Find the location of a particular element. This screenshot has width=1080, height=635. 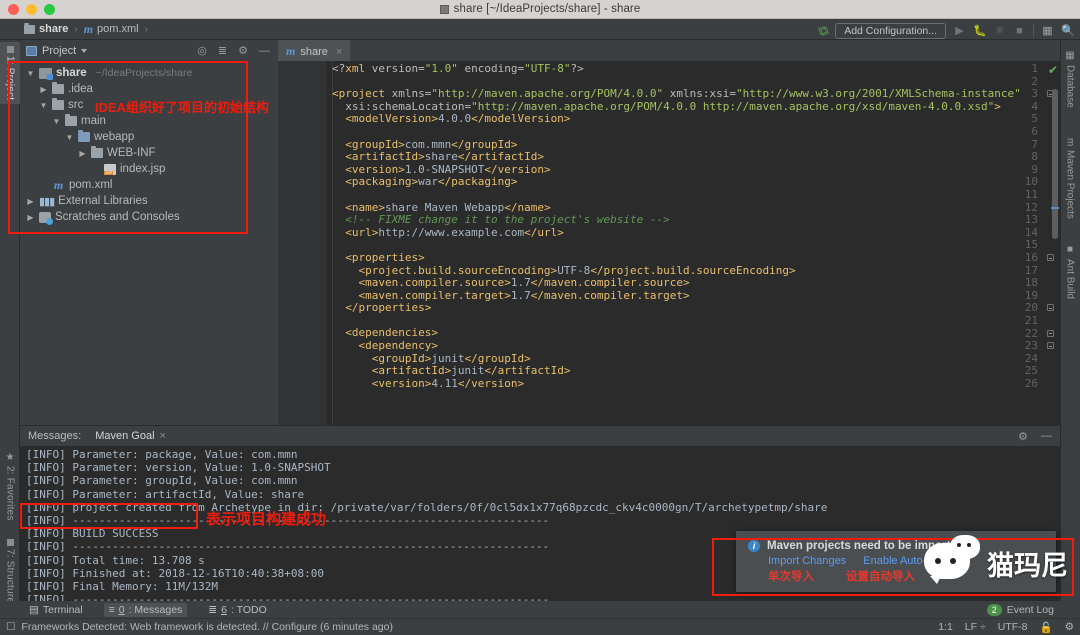

build-hammer-icon: ⧉ is located at coordinates (823, 30).